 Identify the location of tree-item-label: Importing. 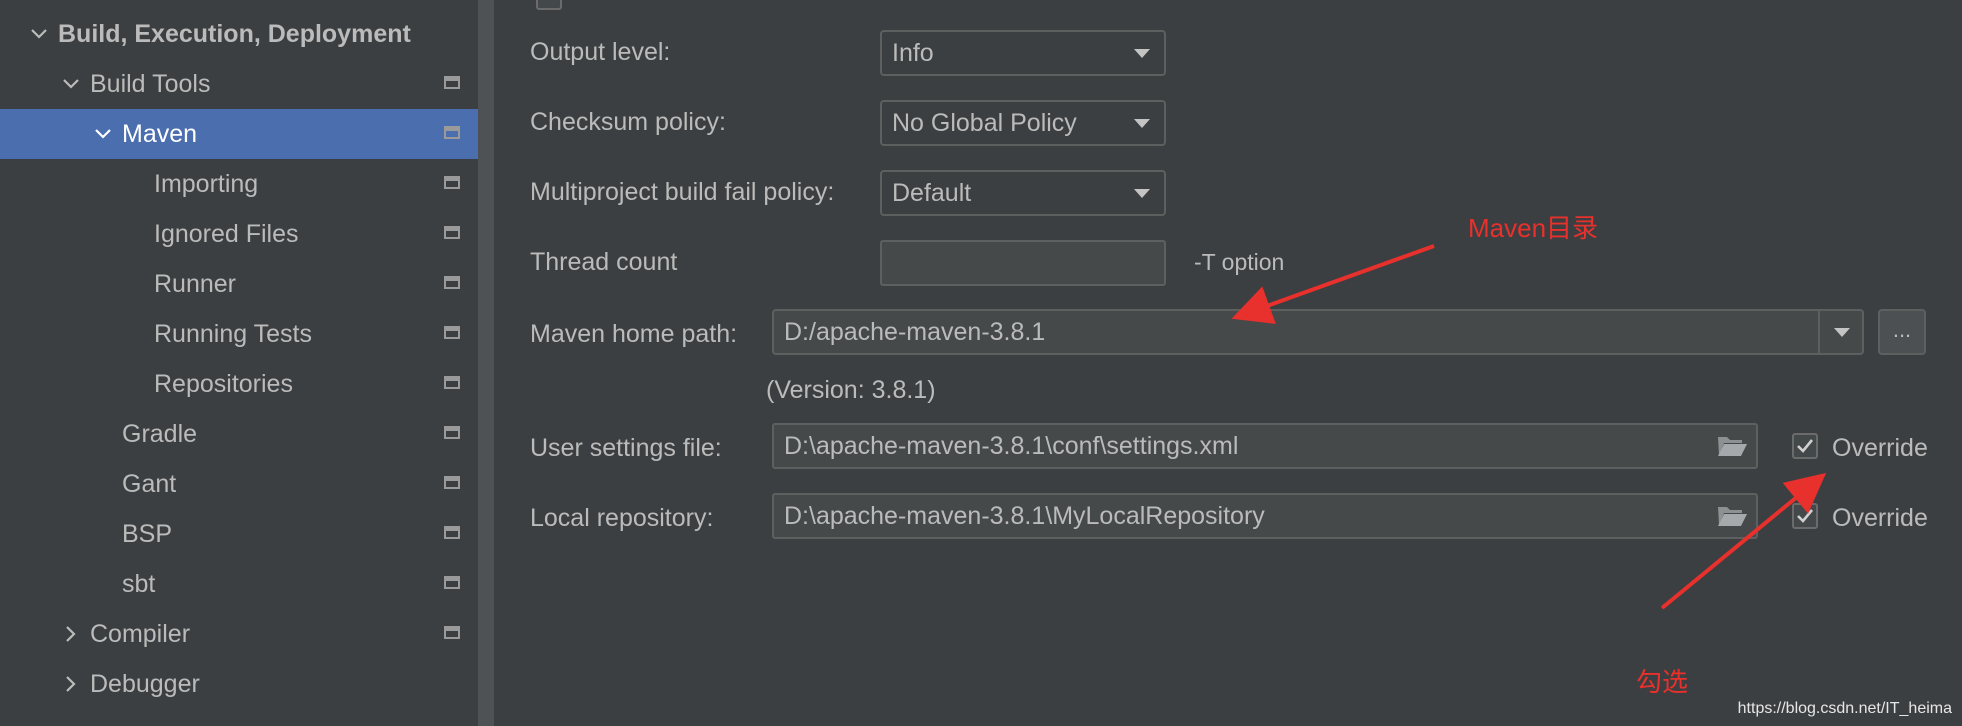
(206, 183).